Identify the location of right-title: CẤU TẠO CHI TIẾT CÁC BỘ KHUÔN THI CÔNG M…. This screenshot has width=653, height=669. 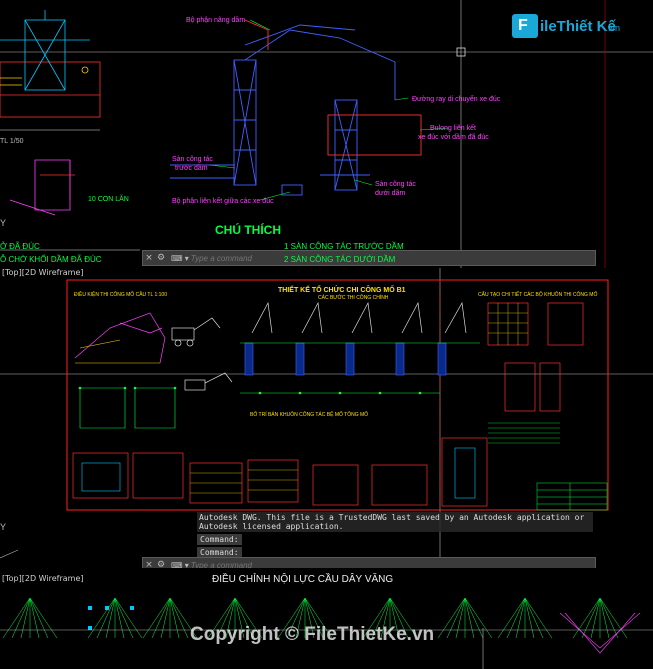
(537, 294).